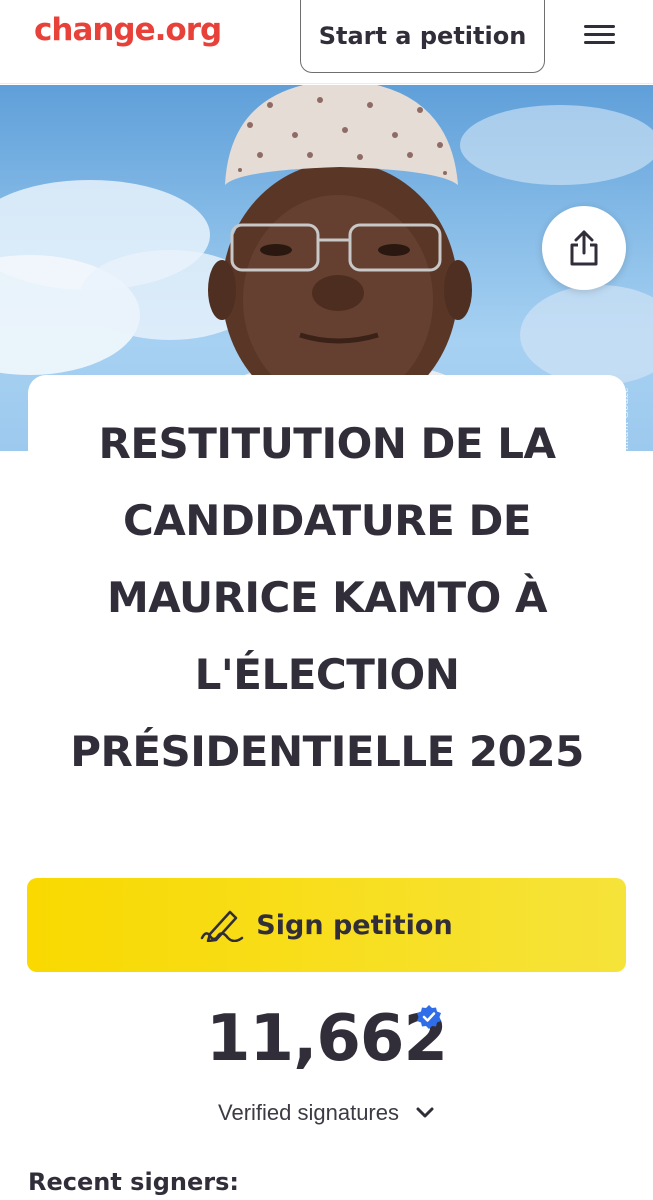 The height and width of the screenshot is (1200, 653). What do you see at coordinates (354, 925) in the screenshot?
I see `sign-petition-label: Sign petition` at bounding box center [354, 925].